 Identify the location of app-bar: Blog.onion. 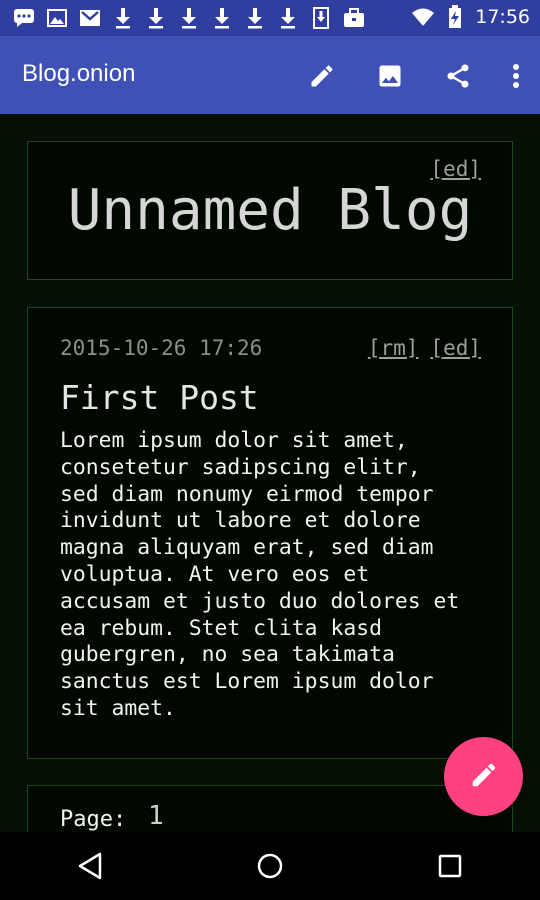
(270, 75).